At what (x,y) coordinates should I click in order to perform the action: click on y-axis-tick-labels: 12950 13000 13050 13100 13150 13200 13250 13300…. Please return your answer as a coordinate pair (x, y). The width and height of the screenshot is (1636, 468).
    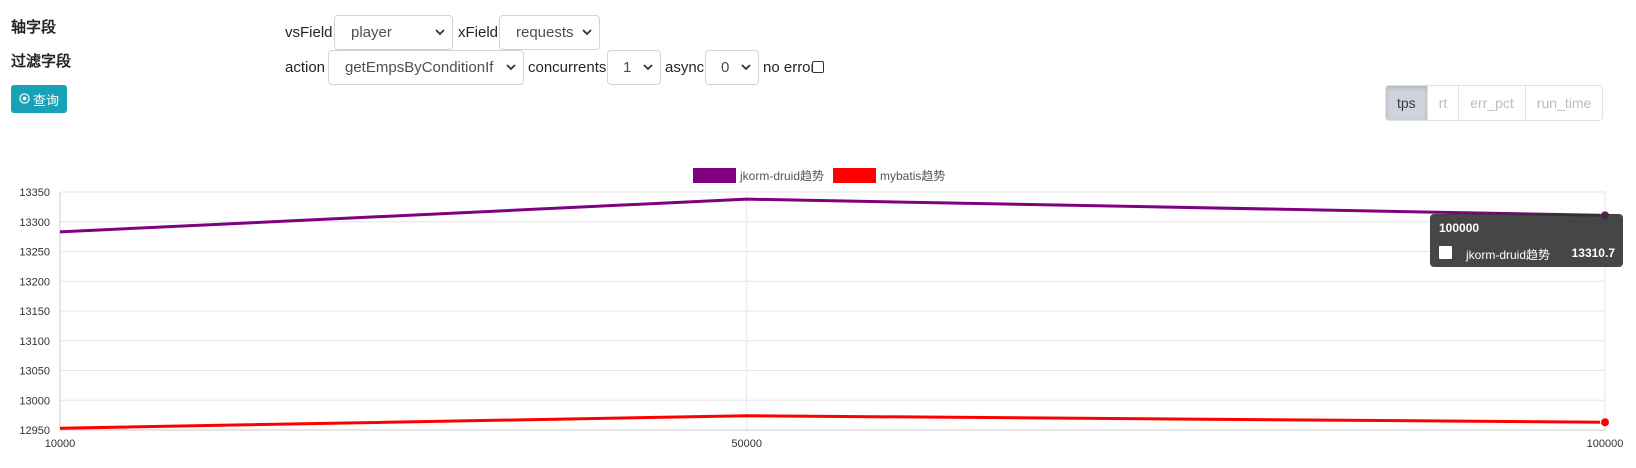
    Looking at the image, I should click on (34, 312).